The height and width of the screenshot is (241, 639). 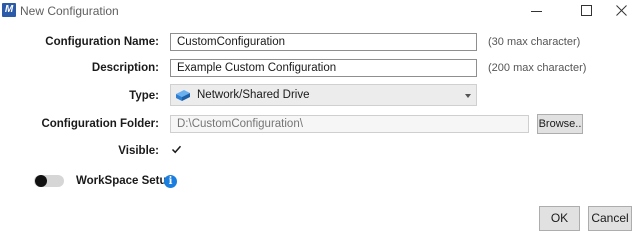 I want to click on title-bar: M New Configuration, so click(x=319, y=11).